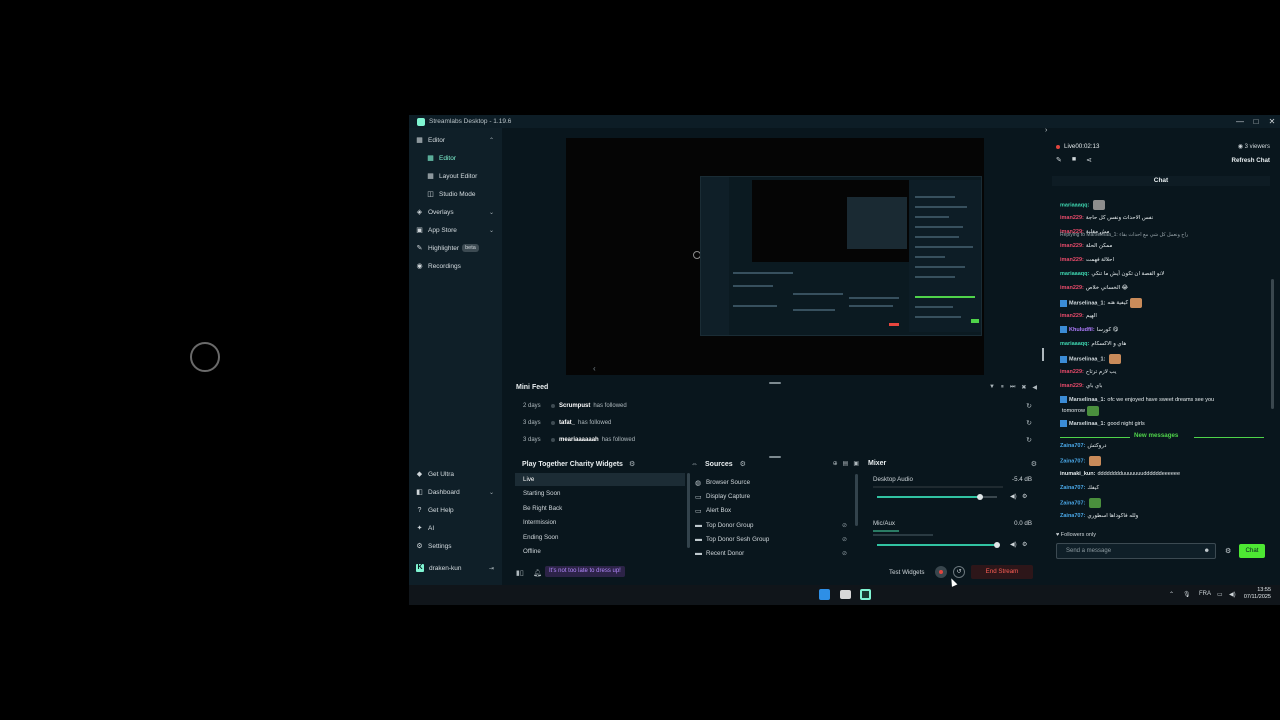 The height and width of the screenshot is (720, 1280). What do you see at coordinates (455, 546) in the screenshot?
I see `sidebar-item-settings: ⚙ Settings` at bounding box center [455, 546].